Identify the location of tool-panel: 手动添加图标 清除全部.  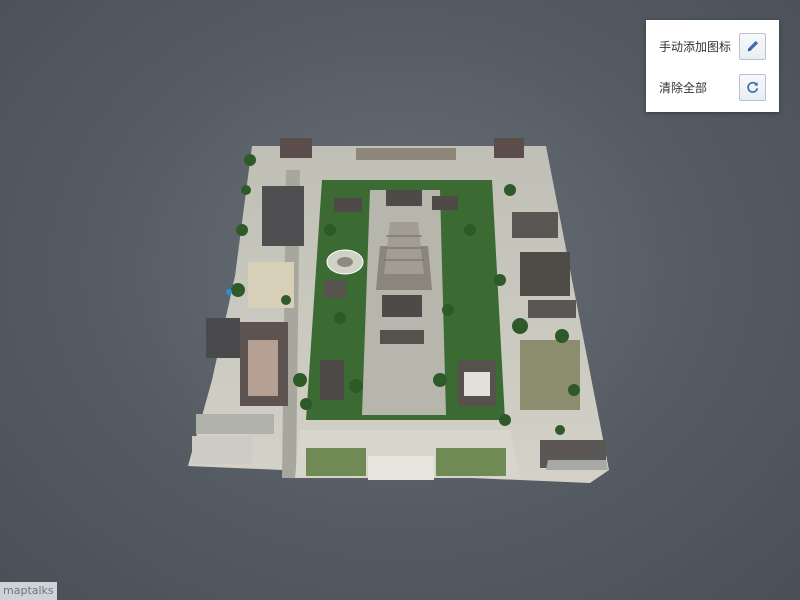
(712, 66).